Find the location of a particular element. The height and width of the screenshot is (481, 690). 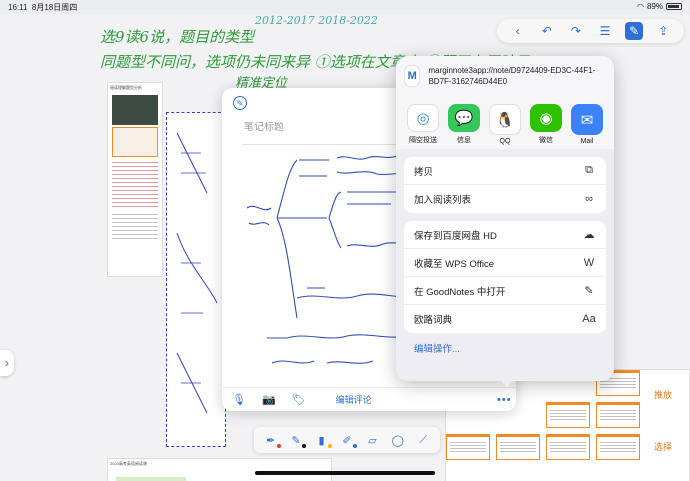

eraser-icon: ▱ is located at coordinates (372, 440).